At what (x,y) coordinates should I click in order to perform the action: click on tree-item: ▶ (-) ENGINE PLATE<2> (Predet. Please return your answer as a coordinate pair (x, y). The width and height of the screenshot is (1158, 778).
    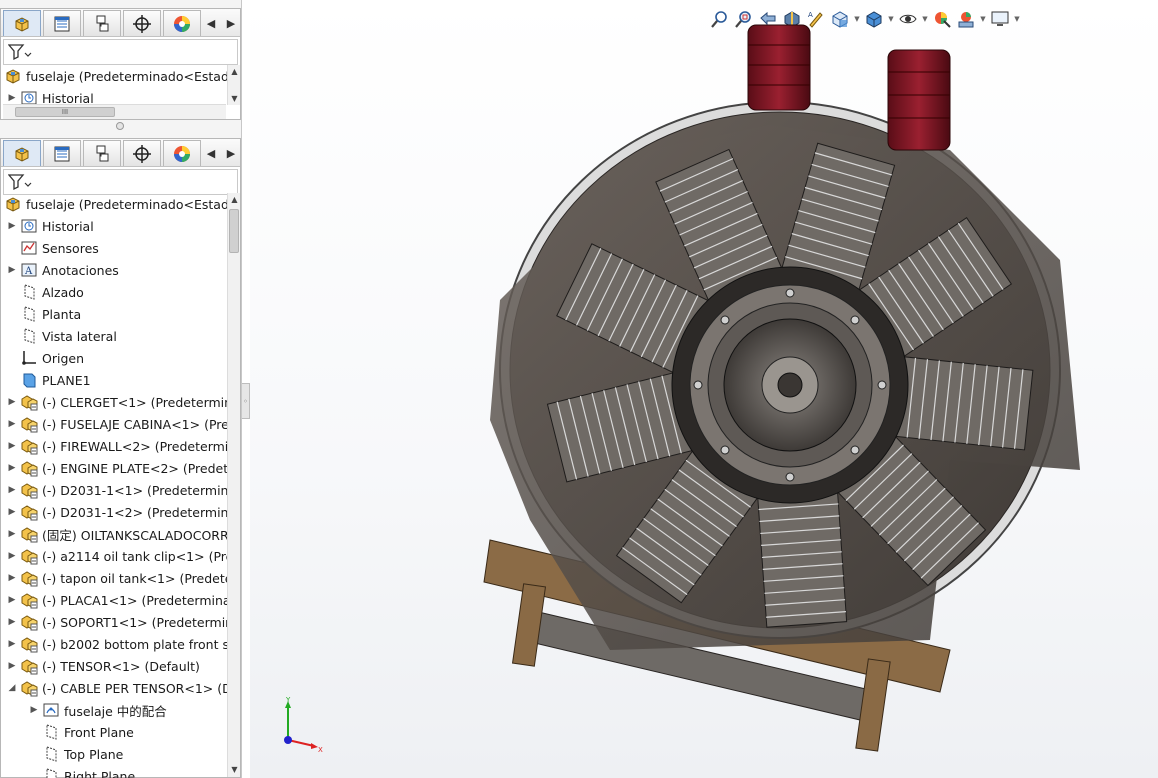
    Looking at the image, I should click on (114, 468).